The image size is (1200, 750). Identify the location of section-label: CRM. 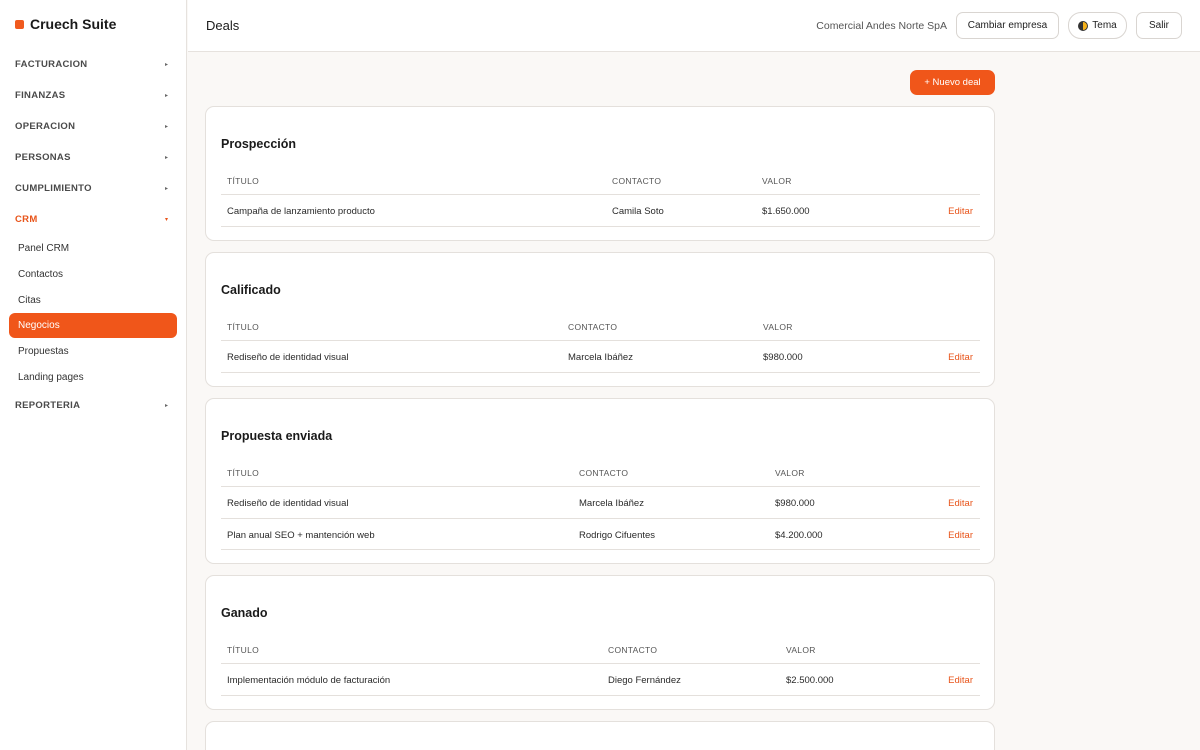
(26, 219).